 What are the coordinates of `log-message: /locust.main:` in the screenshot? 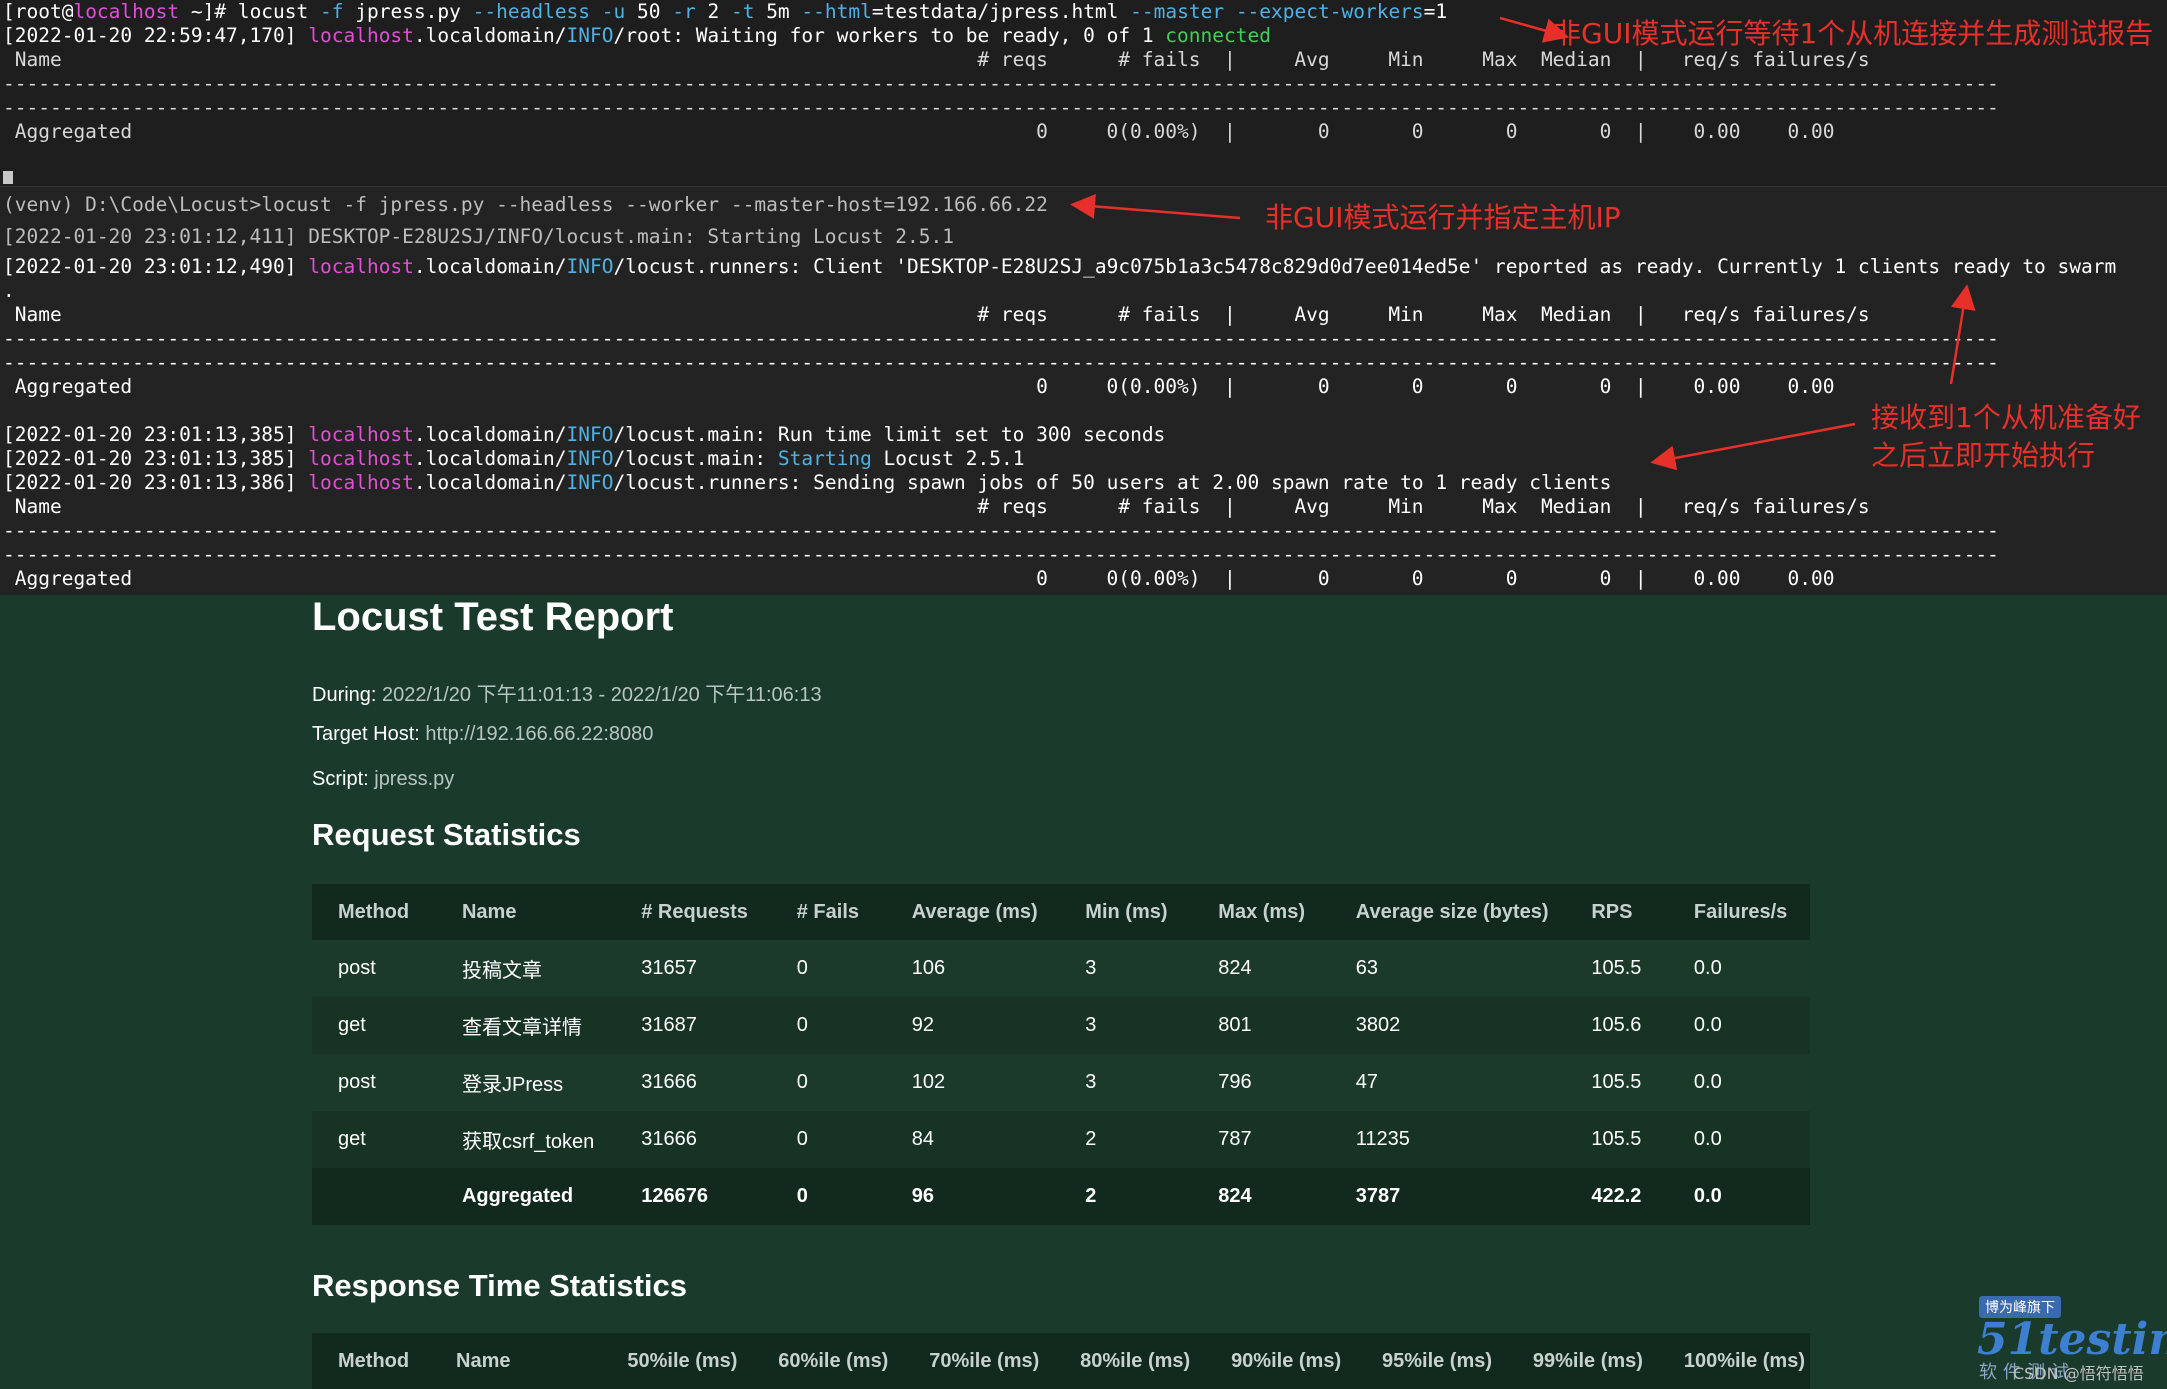 It's located at (695, 458).